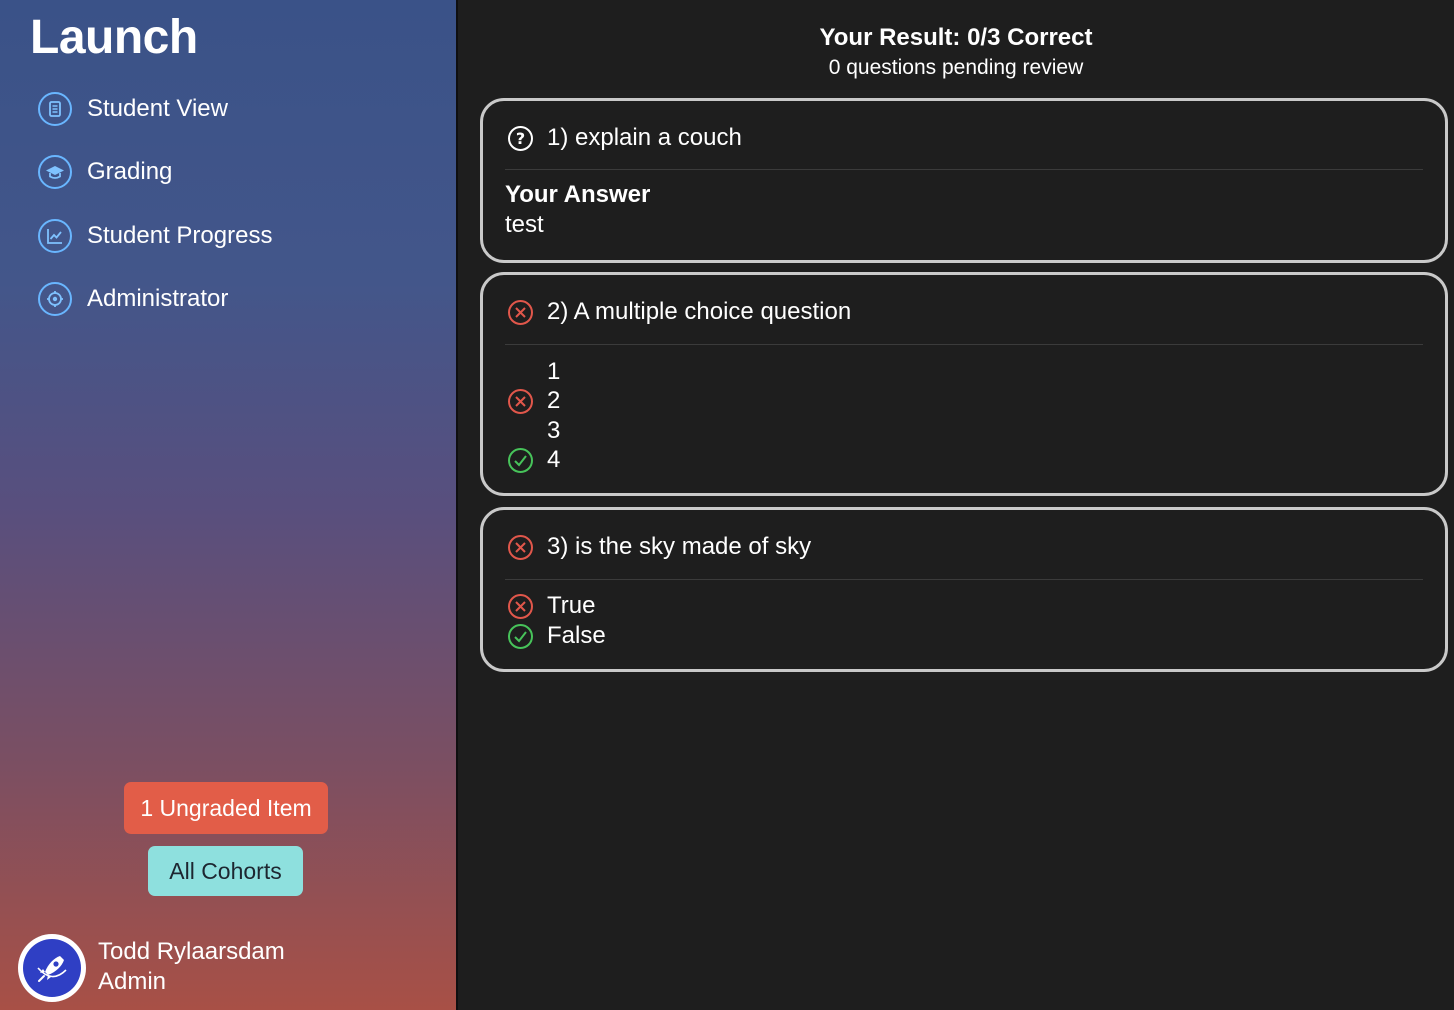  What do you see at coordinates (956, 67) in the screenshot?
I see `pending-review-text: 0 questions pending review` at bounding box center [956, 67].